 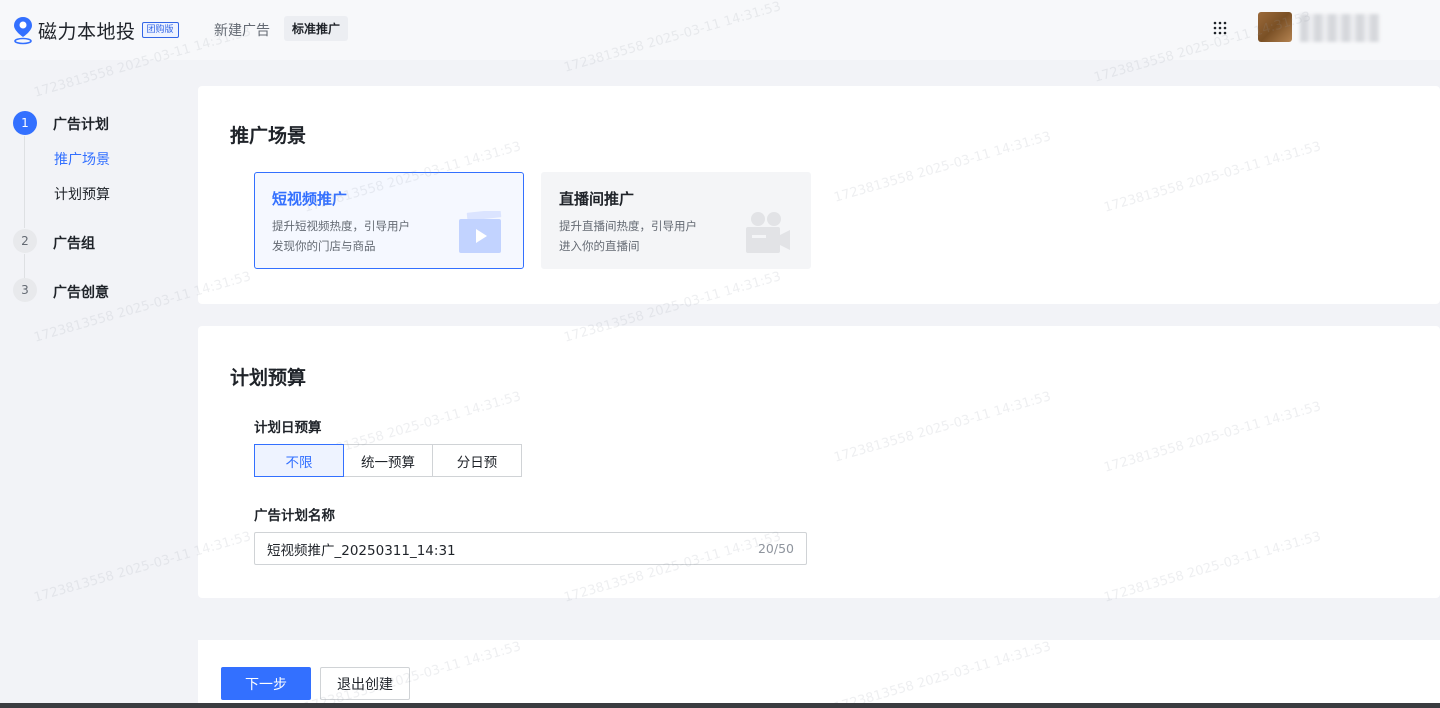 What do you see at coordinates (768, 232) in the screenshot?
I see `live-camera-icon` at bounding box center [768, 232].